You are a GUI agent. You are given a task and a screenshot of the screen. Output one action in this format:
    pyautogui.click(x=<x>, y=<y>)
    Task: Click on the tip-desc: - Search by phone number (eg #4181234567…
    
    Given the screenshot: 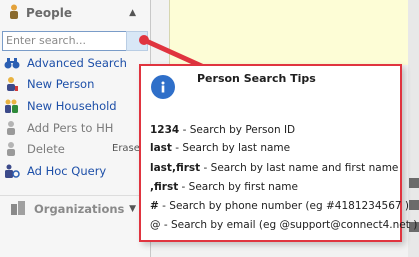 What is the action you would take?
    pyautogui.click(x=284, y=206)
    